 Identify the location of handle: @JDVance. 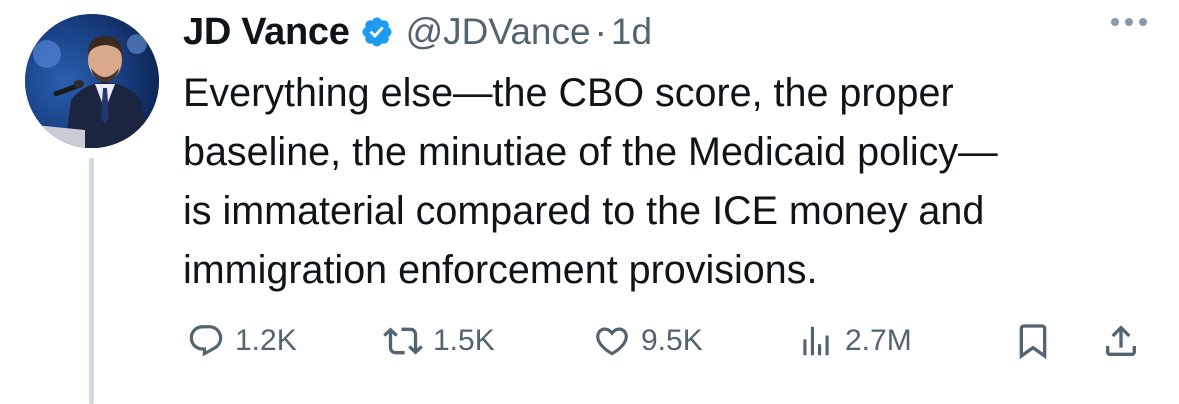
(498, 32).